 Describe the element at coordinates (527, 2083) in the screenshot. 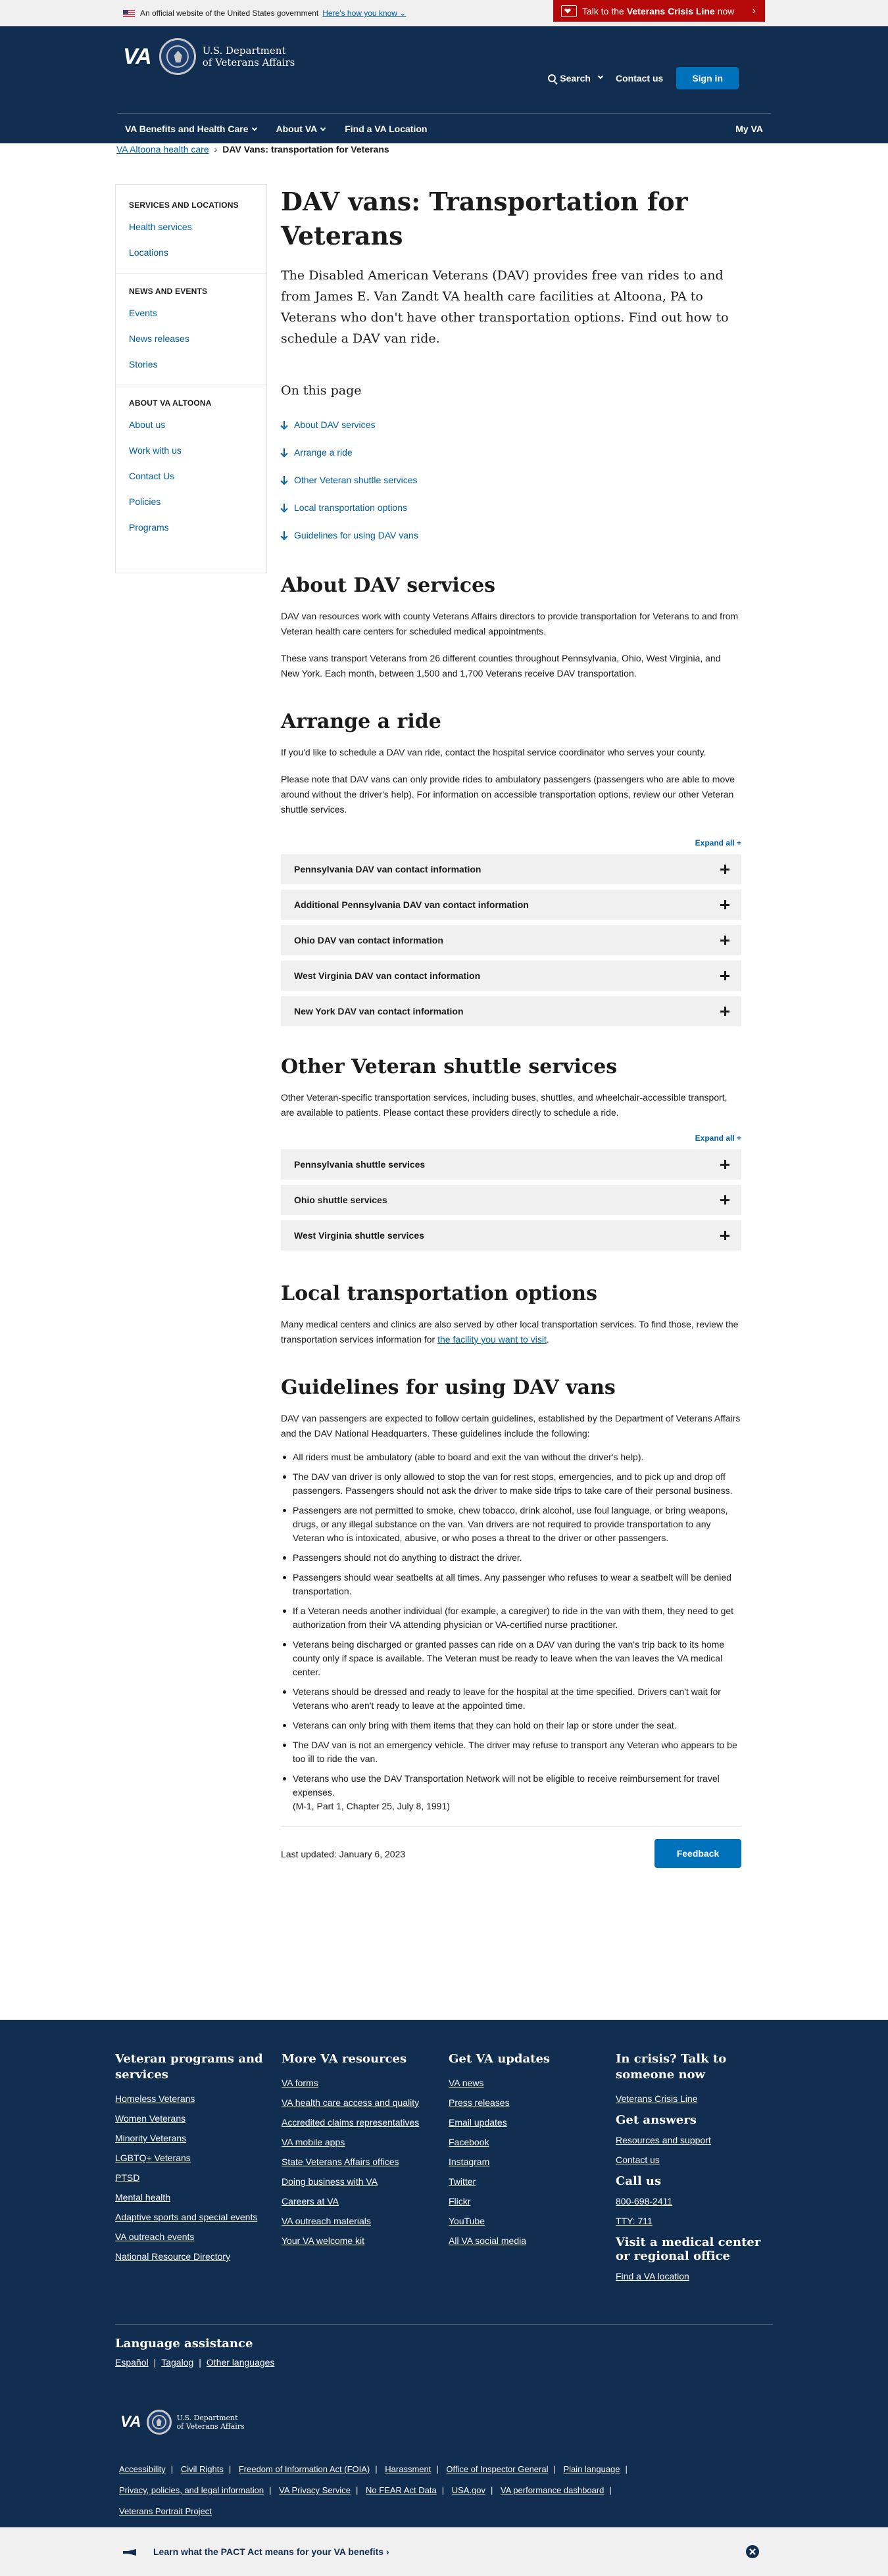

I see `footer-link: VA news` at that location.